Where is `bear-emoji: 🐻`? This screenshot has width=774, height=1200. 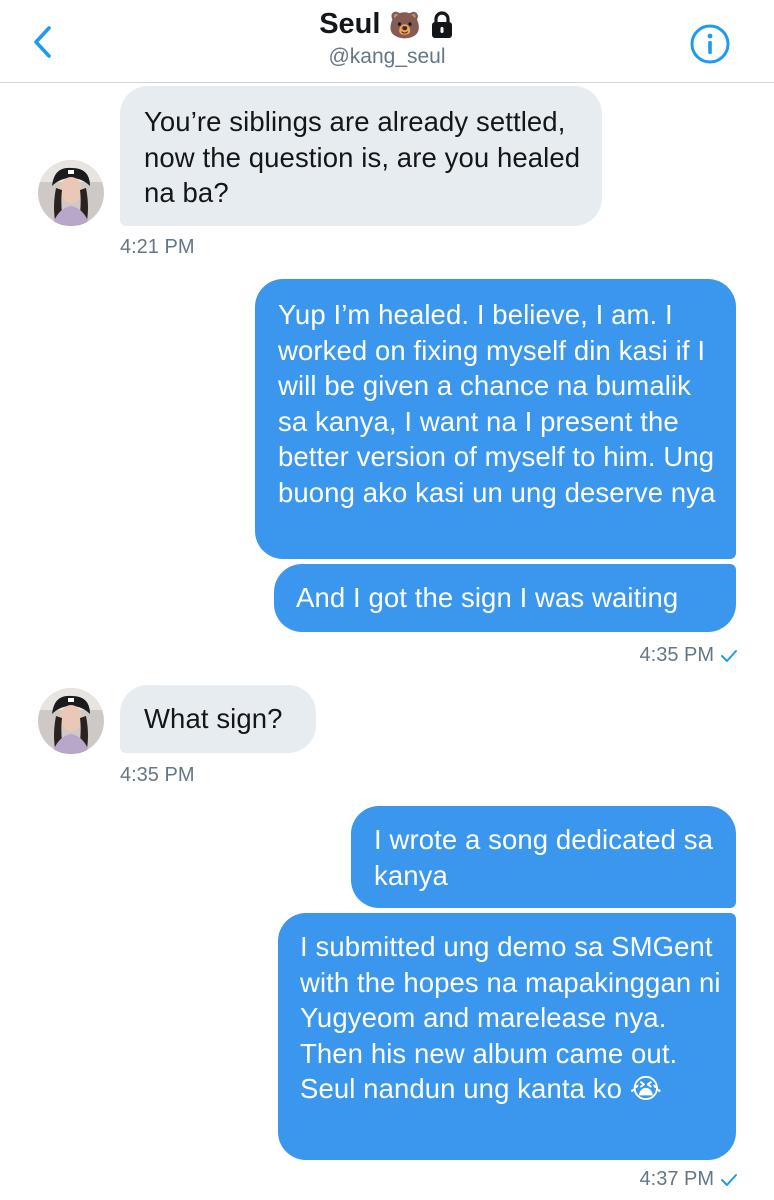 bear-emoji: 🐻 is located at coordinates (404, 24).